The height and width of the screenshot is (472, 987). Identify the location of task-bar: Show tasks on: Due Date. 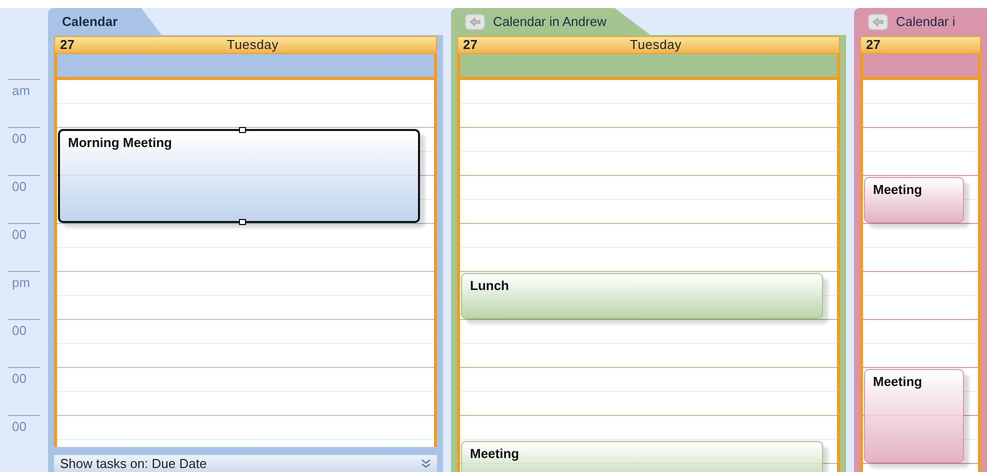
(245, 463).